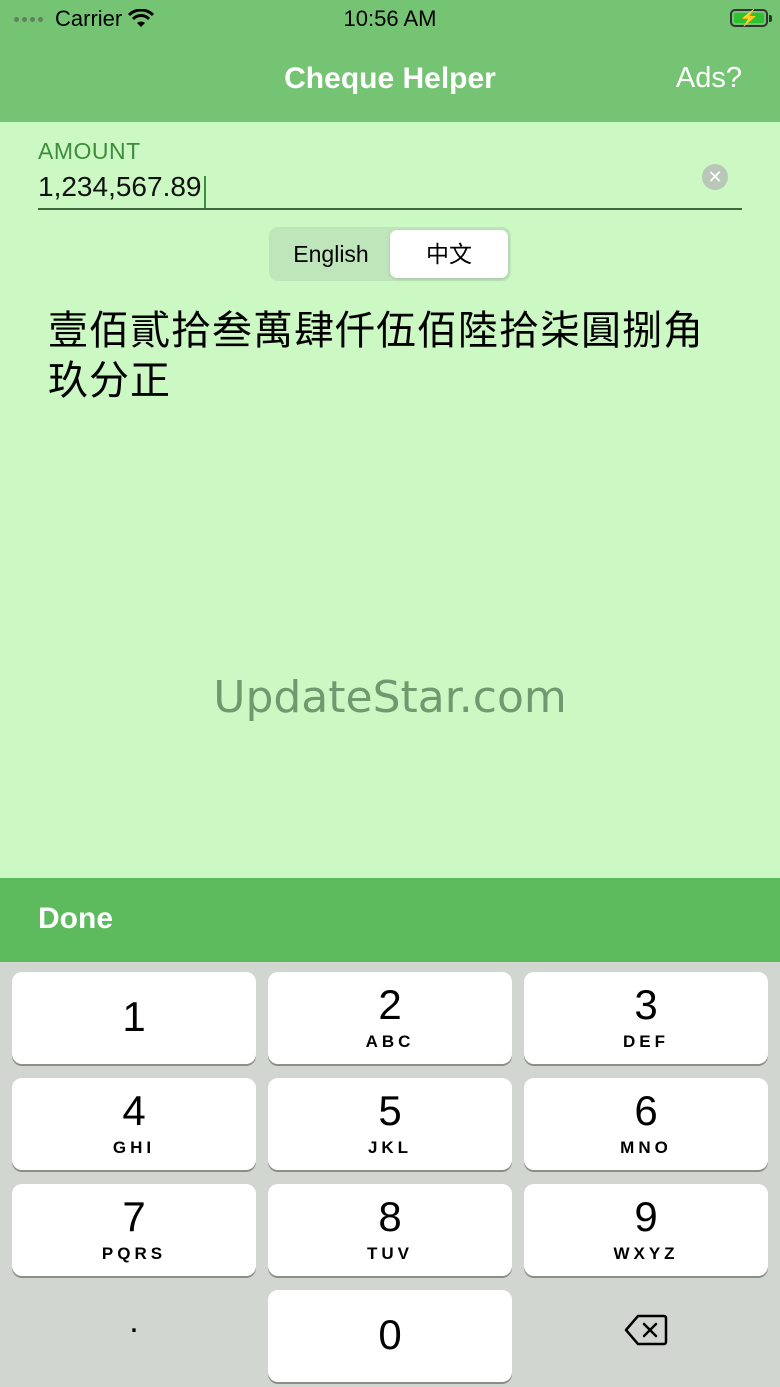  I want to click on navigation-bar: Cheque Helper Ads?, so click(390, 81).